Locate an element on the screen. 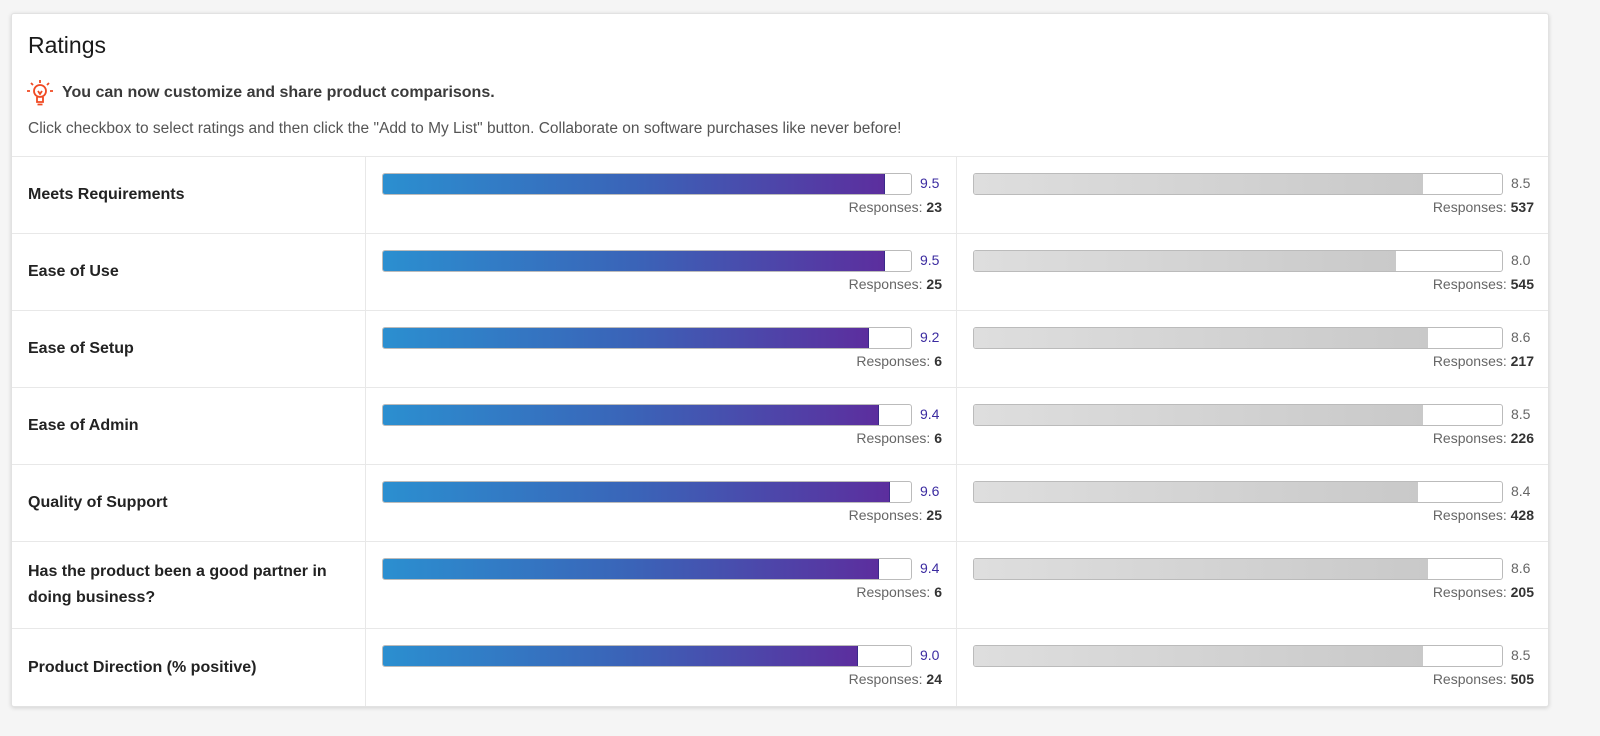  responses-count: Responses: 505 is located at coordinates (1483, 679).